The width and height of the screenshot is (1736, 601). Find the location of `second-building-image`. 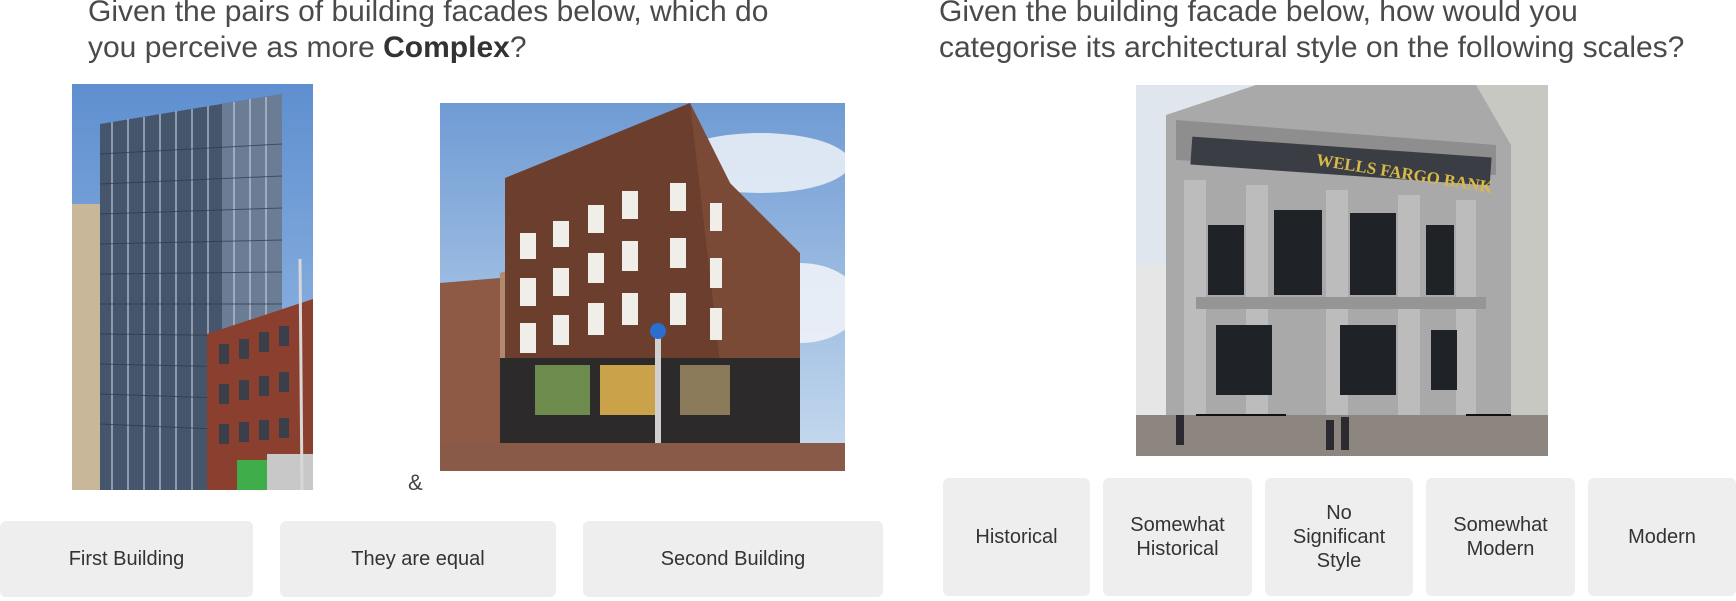

second-building-image is located at coordinates (642, 287).